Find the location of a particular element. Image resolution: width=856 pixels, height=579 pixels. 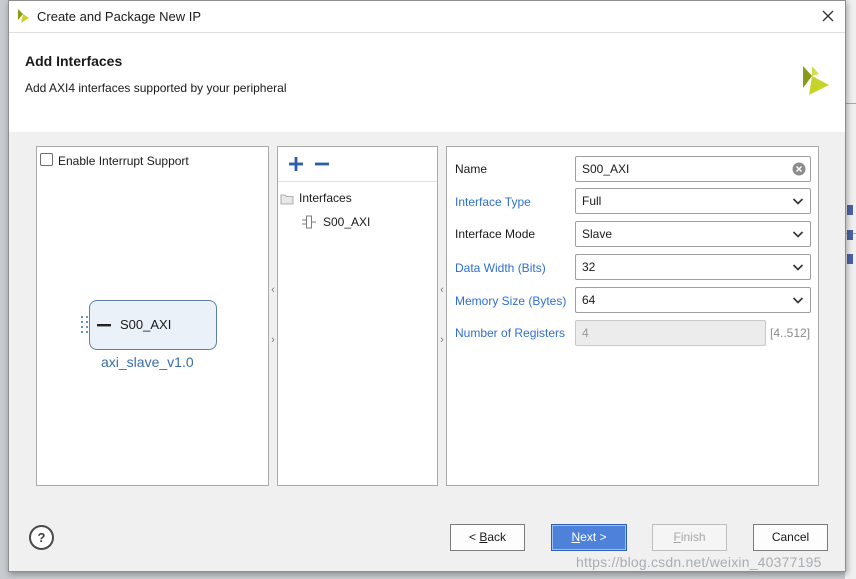

num-registers-input: 4 is located at coordinates (670, 333).